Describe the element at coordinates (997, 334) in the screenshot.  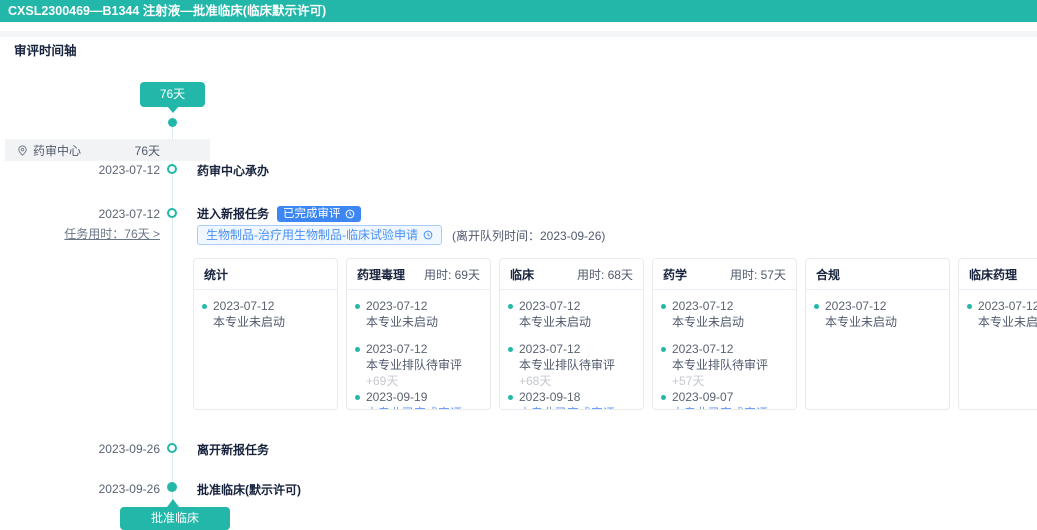
I see `card-clinical-pharmacology: 临床药理 2023-07-12 本专业未启动` at that location.